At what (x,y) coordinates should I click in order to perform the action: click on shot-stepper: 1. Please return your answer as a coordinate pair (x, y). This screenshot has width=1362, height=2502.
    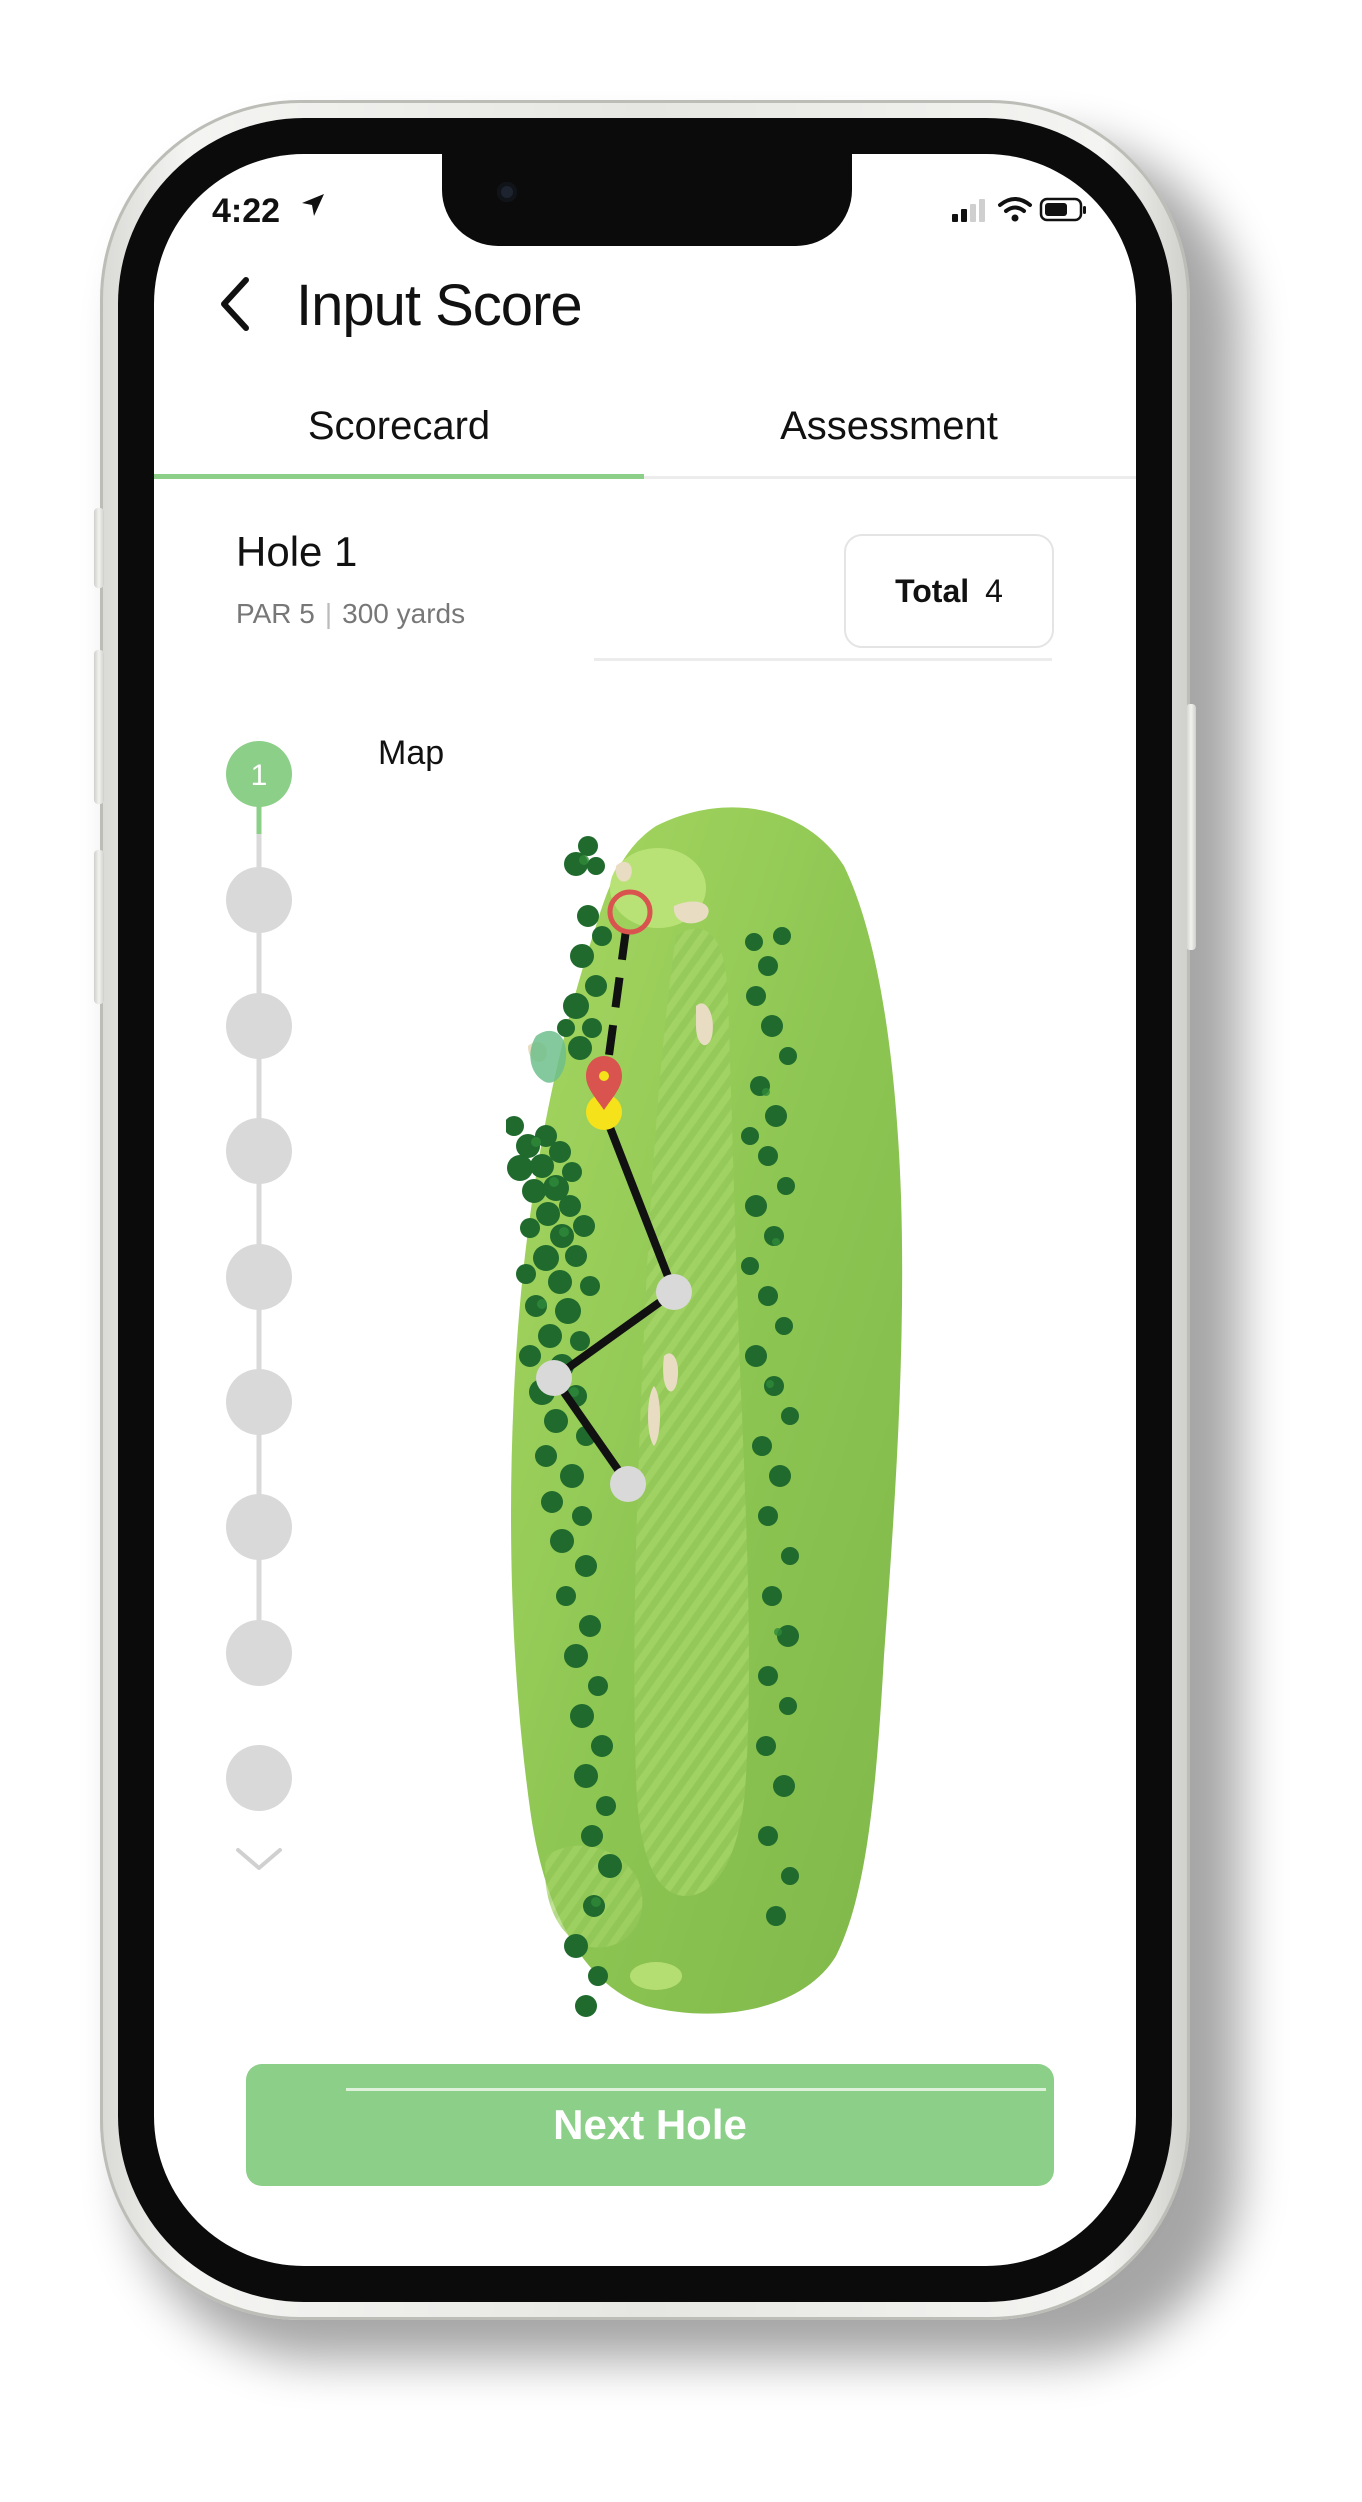
    Looking at the image, I should click on (259, 1276).